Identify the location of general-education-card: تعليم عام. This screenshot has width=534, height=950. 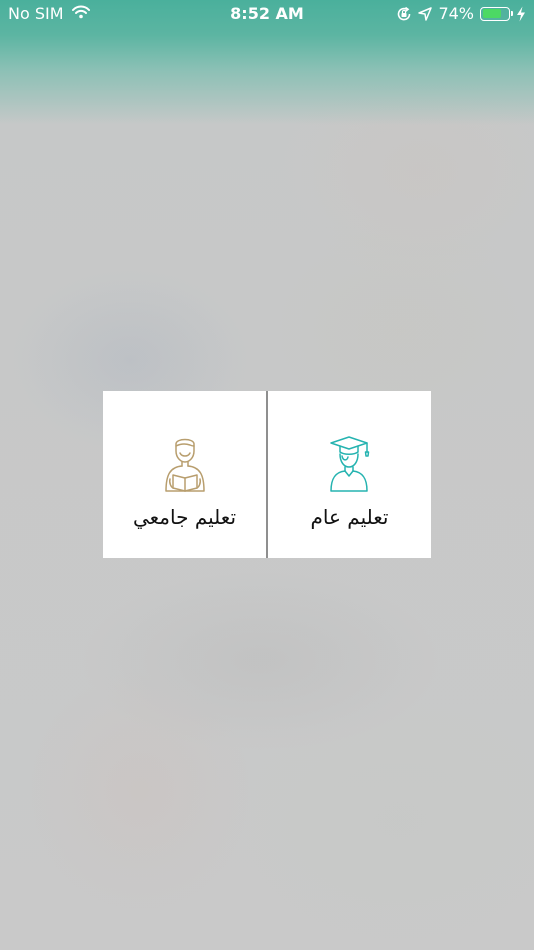
(349, 474).